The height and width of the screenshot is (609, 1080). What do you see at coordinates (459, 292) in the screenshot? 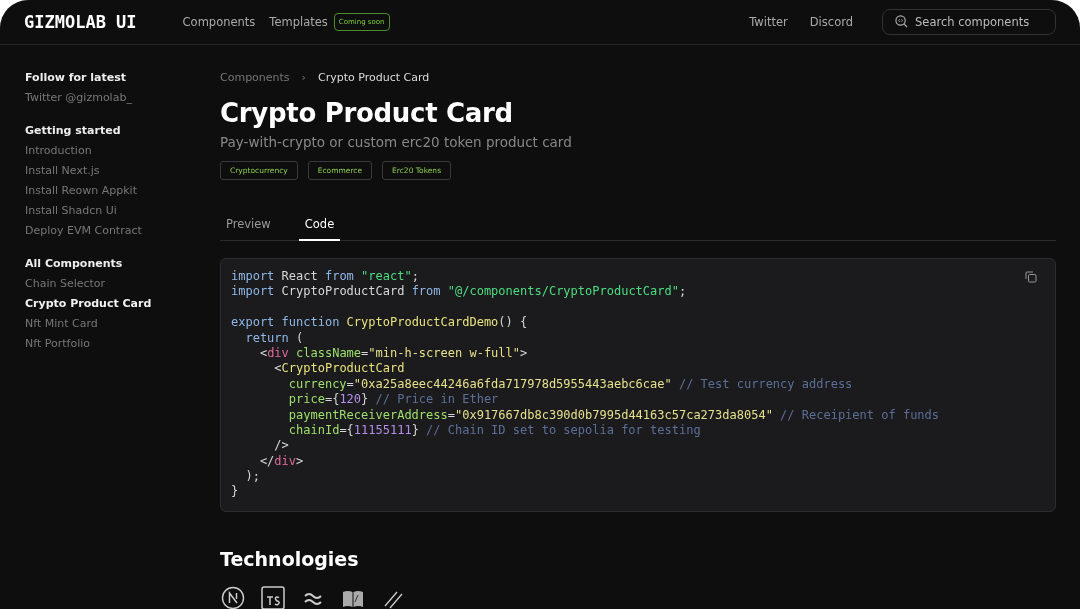
I see `code-line: import CryptoProductCard from "@/components/CryptoProductCard";` at bounding box center [459, 292].